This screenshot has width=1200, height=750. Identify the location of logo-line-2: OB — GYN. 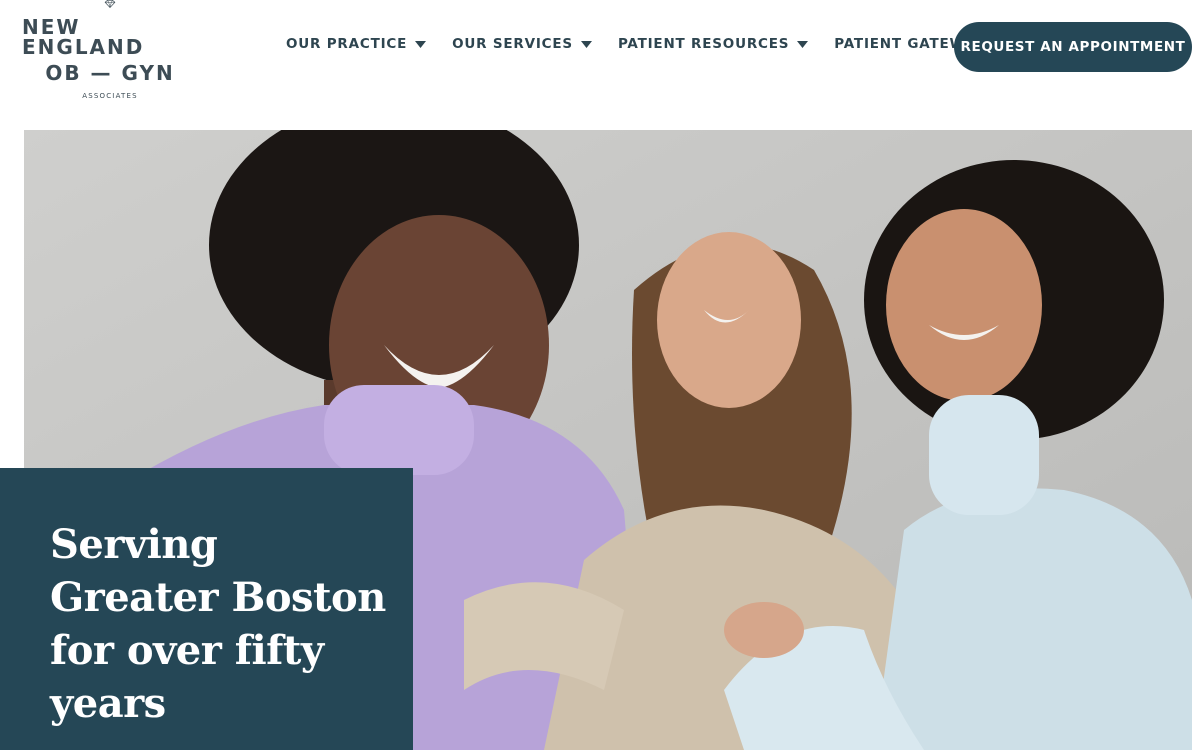
(110, 73).